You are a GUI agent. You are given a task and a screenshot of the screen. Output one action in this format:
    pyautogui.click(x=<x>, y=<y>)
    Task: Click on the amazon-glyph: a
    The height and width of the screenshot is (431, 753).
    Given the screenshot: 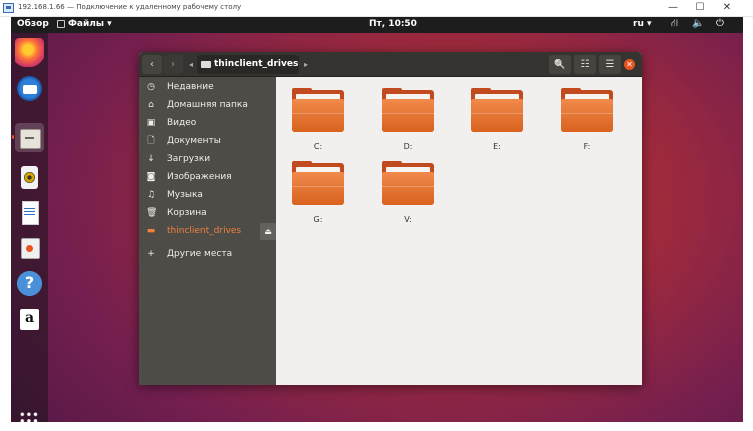 What is the action you would take?
    pyautogui.click(x=29, y=318)
    